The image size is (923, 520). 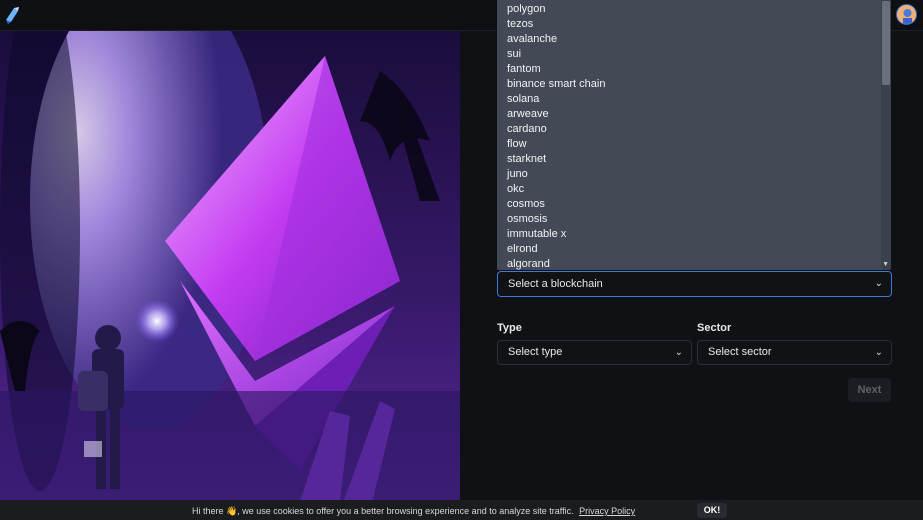 I want to click on blockchain-option: okc, so click(x=699, y=189).